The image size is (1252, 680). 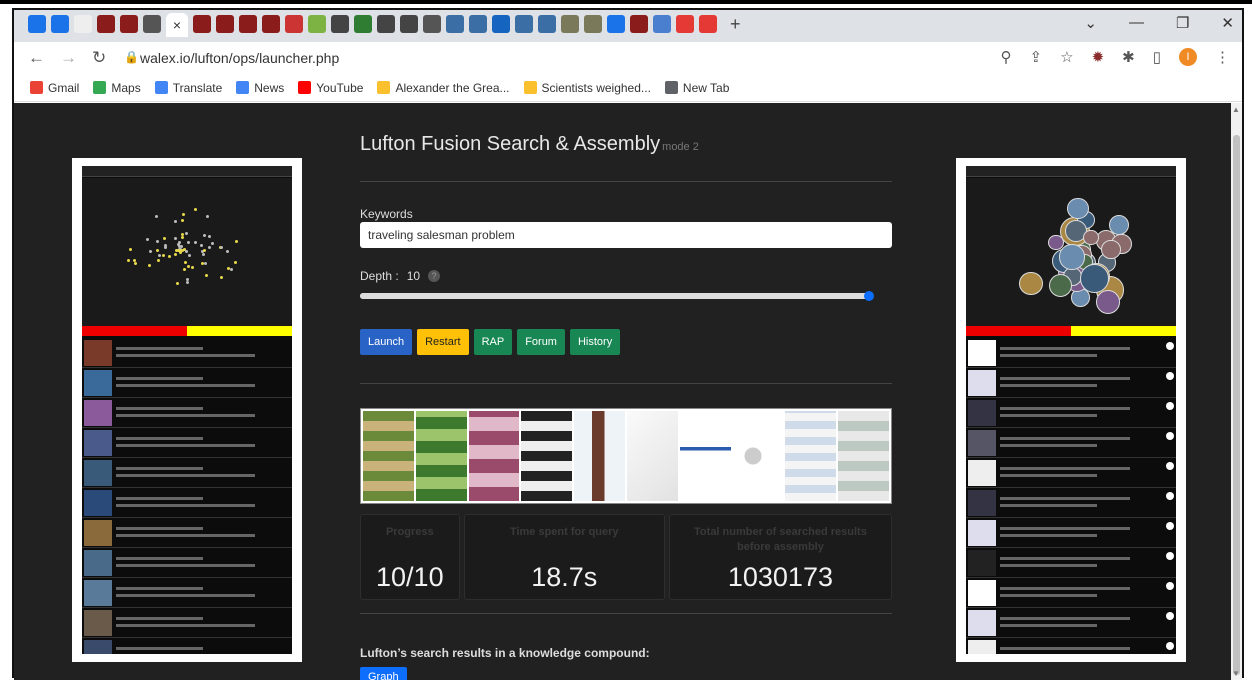 What do you see at coordinates (188, 88) in the screenshot?
I see `bookmark-item: Translate` at bounding box center [188, 88].